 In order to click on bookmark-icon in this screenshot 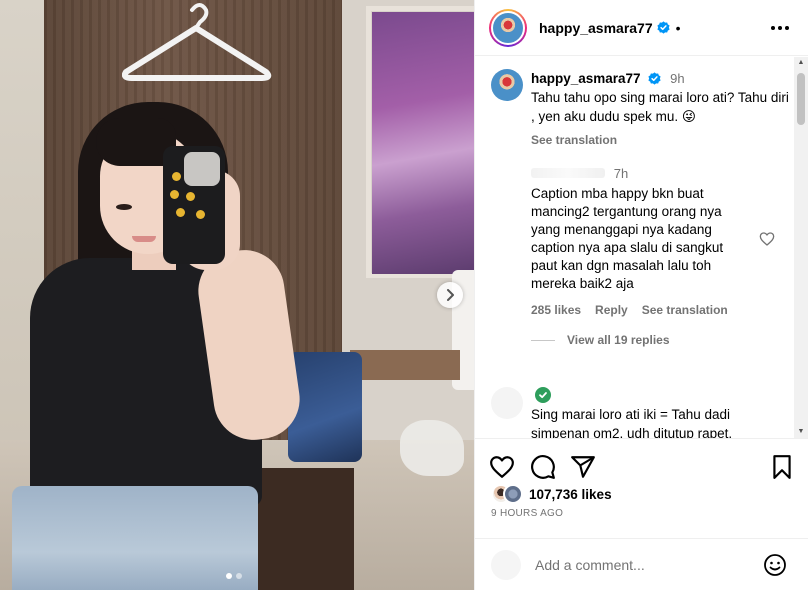, I will do `click(782, 467)`.